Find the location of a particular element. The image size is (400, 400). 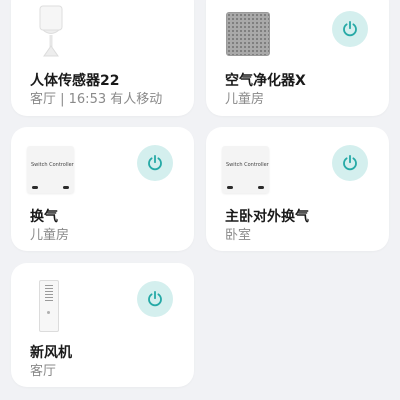

device-status: 客厅 | 16:53 有人移动 is located at coordinates (96, 99).